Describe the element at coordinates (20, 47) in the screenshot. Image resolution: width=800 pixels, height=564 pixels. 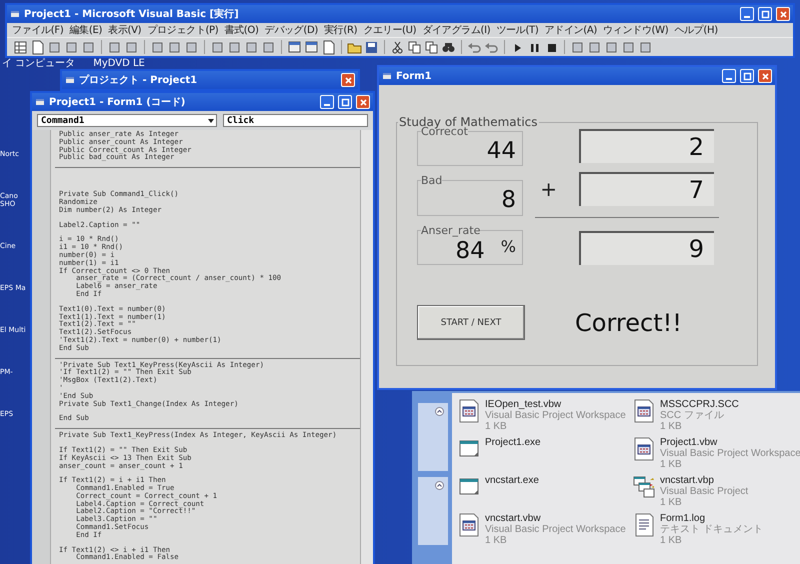
I see `grid-icon` at that location.